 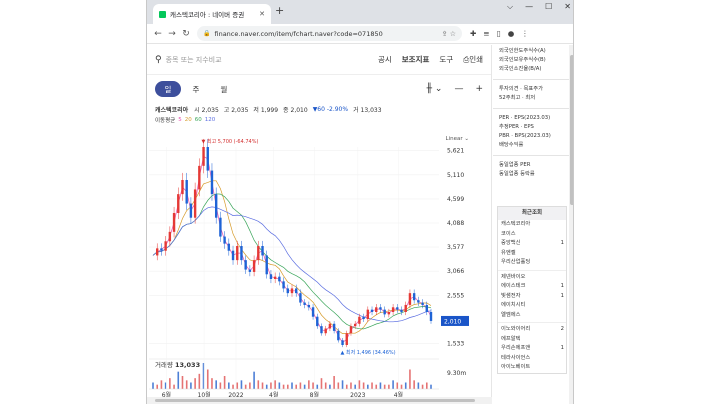 What do you see at coordinates (385, 59) in the screenshot?
I see `menu-disclosure: 공시` at bounding box center [385, 59].